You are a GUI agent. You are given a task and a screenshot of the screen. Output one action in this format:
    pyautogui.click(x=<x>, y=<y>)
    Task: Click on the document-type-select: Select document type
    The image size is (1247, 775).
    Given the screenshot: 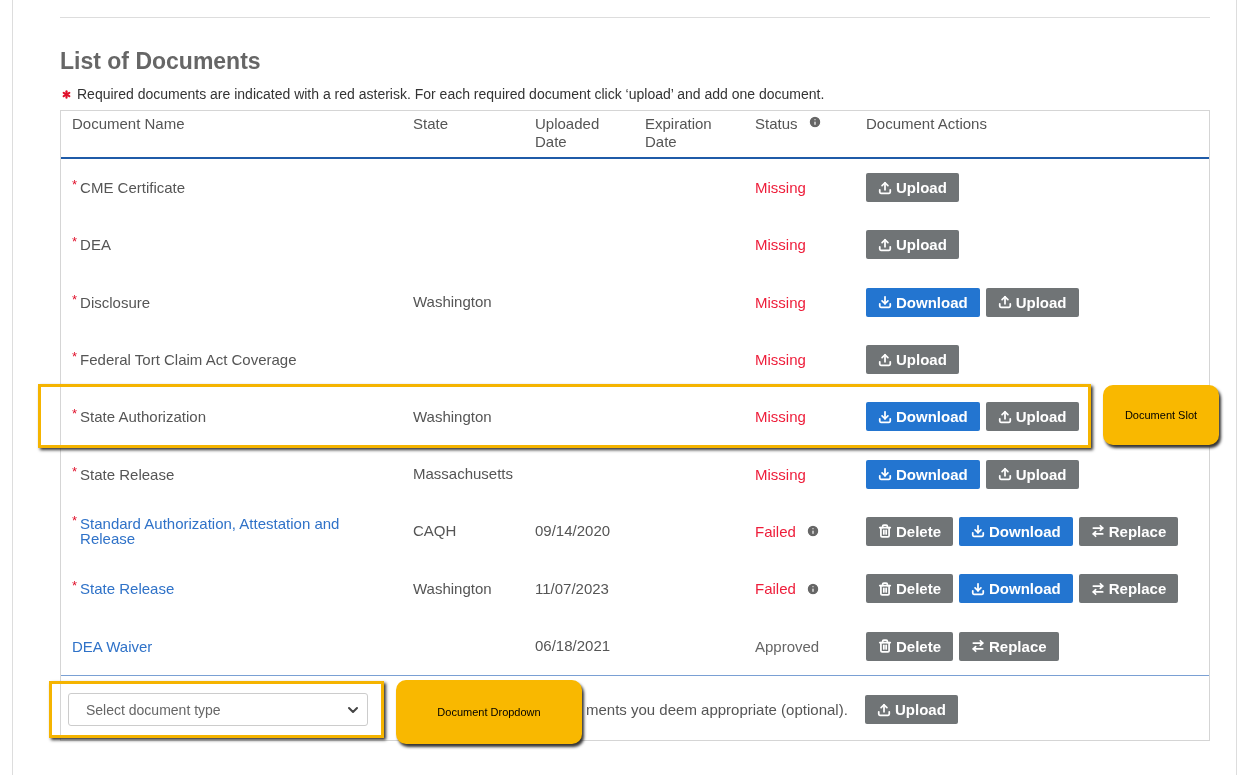 What is the action you would take?
    pyautogui.click(x=218, y=710)
    